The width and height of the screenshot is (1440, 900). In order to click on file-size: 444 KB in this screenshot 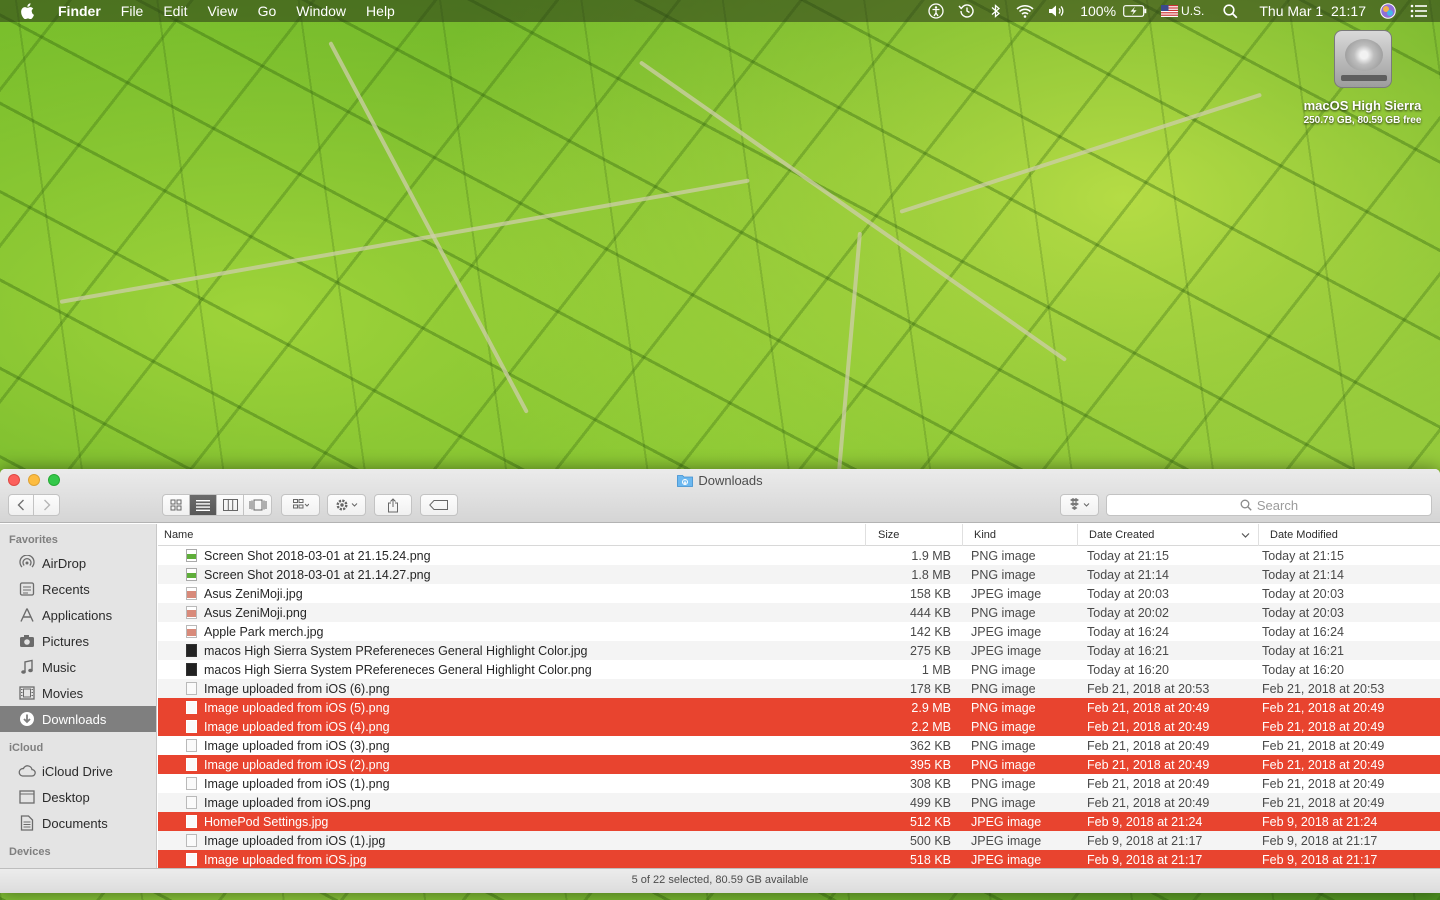, I will do `click(930, 612)`.